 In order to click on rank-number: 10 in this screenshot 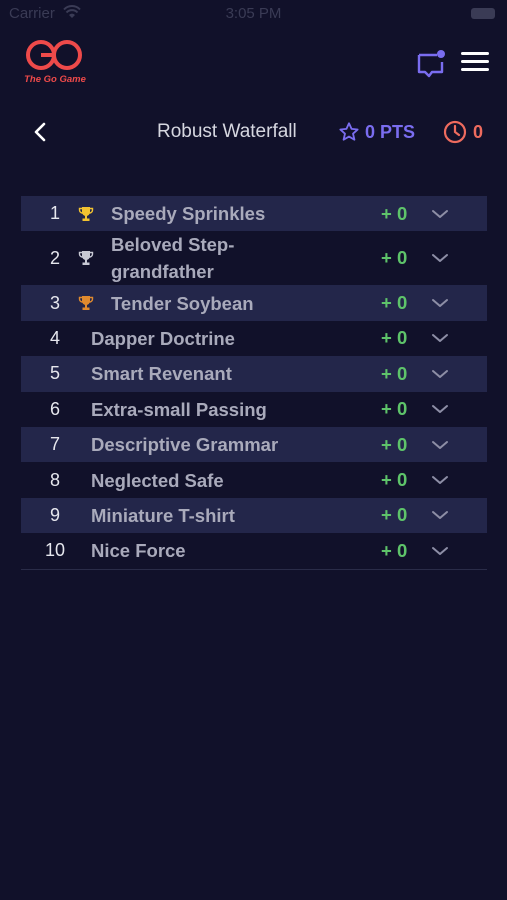, I will do `click(55, 550)`.